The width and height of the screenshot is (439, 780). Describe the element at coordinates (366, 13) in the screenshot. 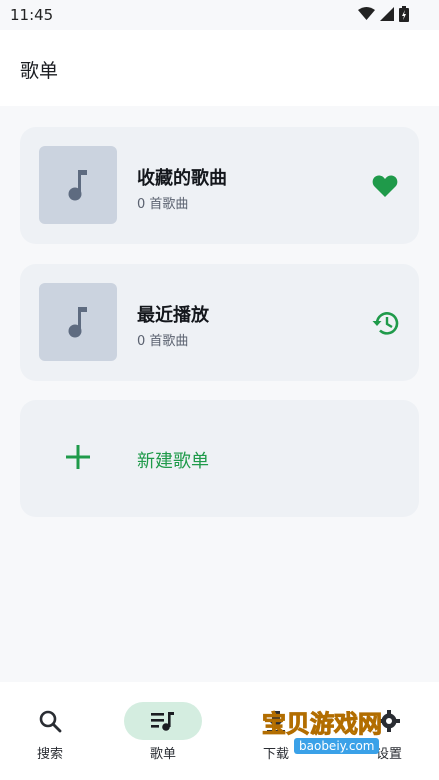

I see `wifi-icon` at that location.